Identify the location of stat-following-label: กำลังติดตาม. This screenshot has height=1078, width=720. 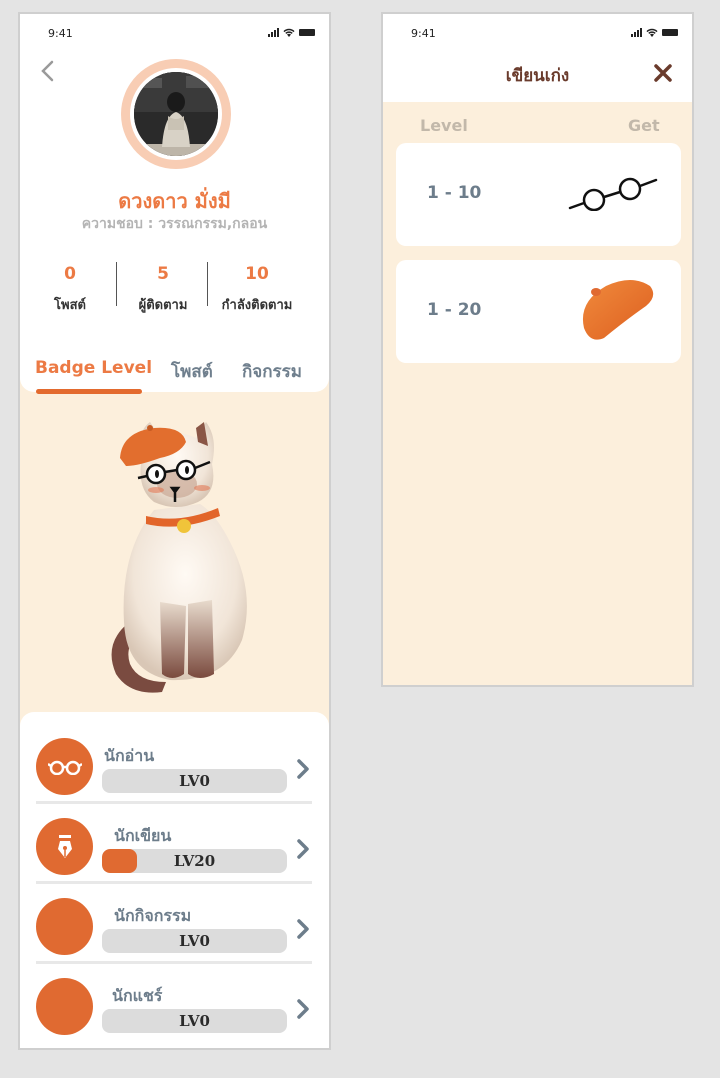
(257, 305).